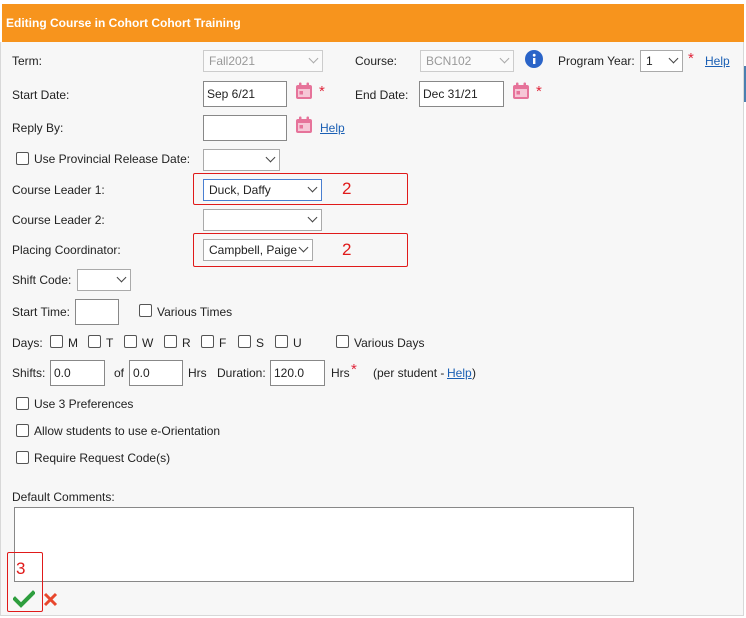  Describe the element at coordinates (195, 312) in the screenshot. I see `various-times-label: Various Times` at that location.